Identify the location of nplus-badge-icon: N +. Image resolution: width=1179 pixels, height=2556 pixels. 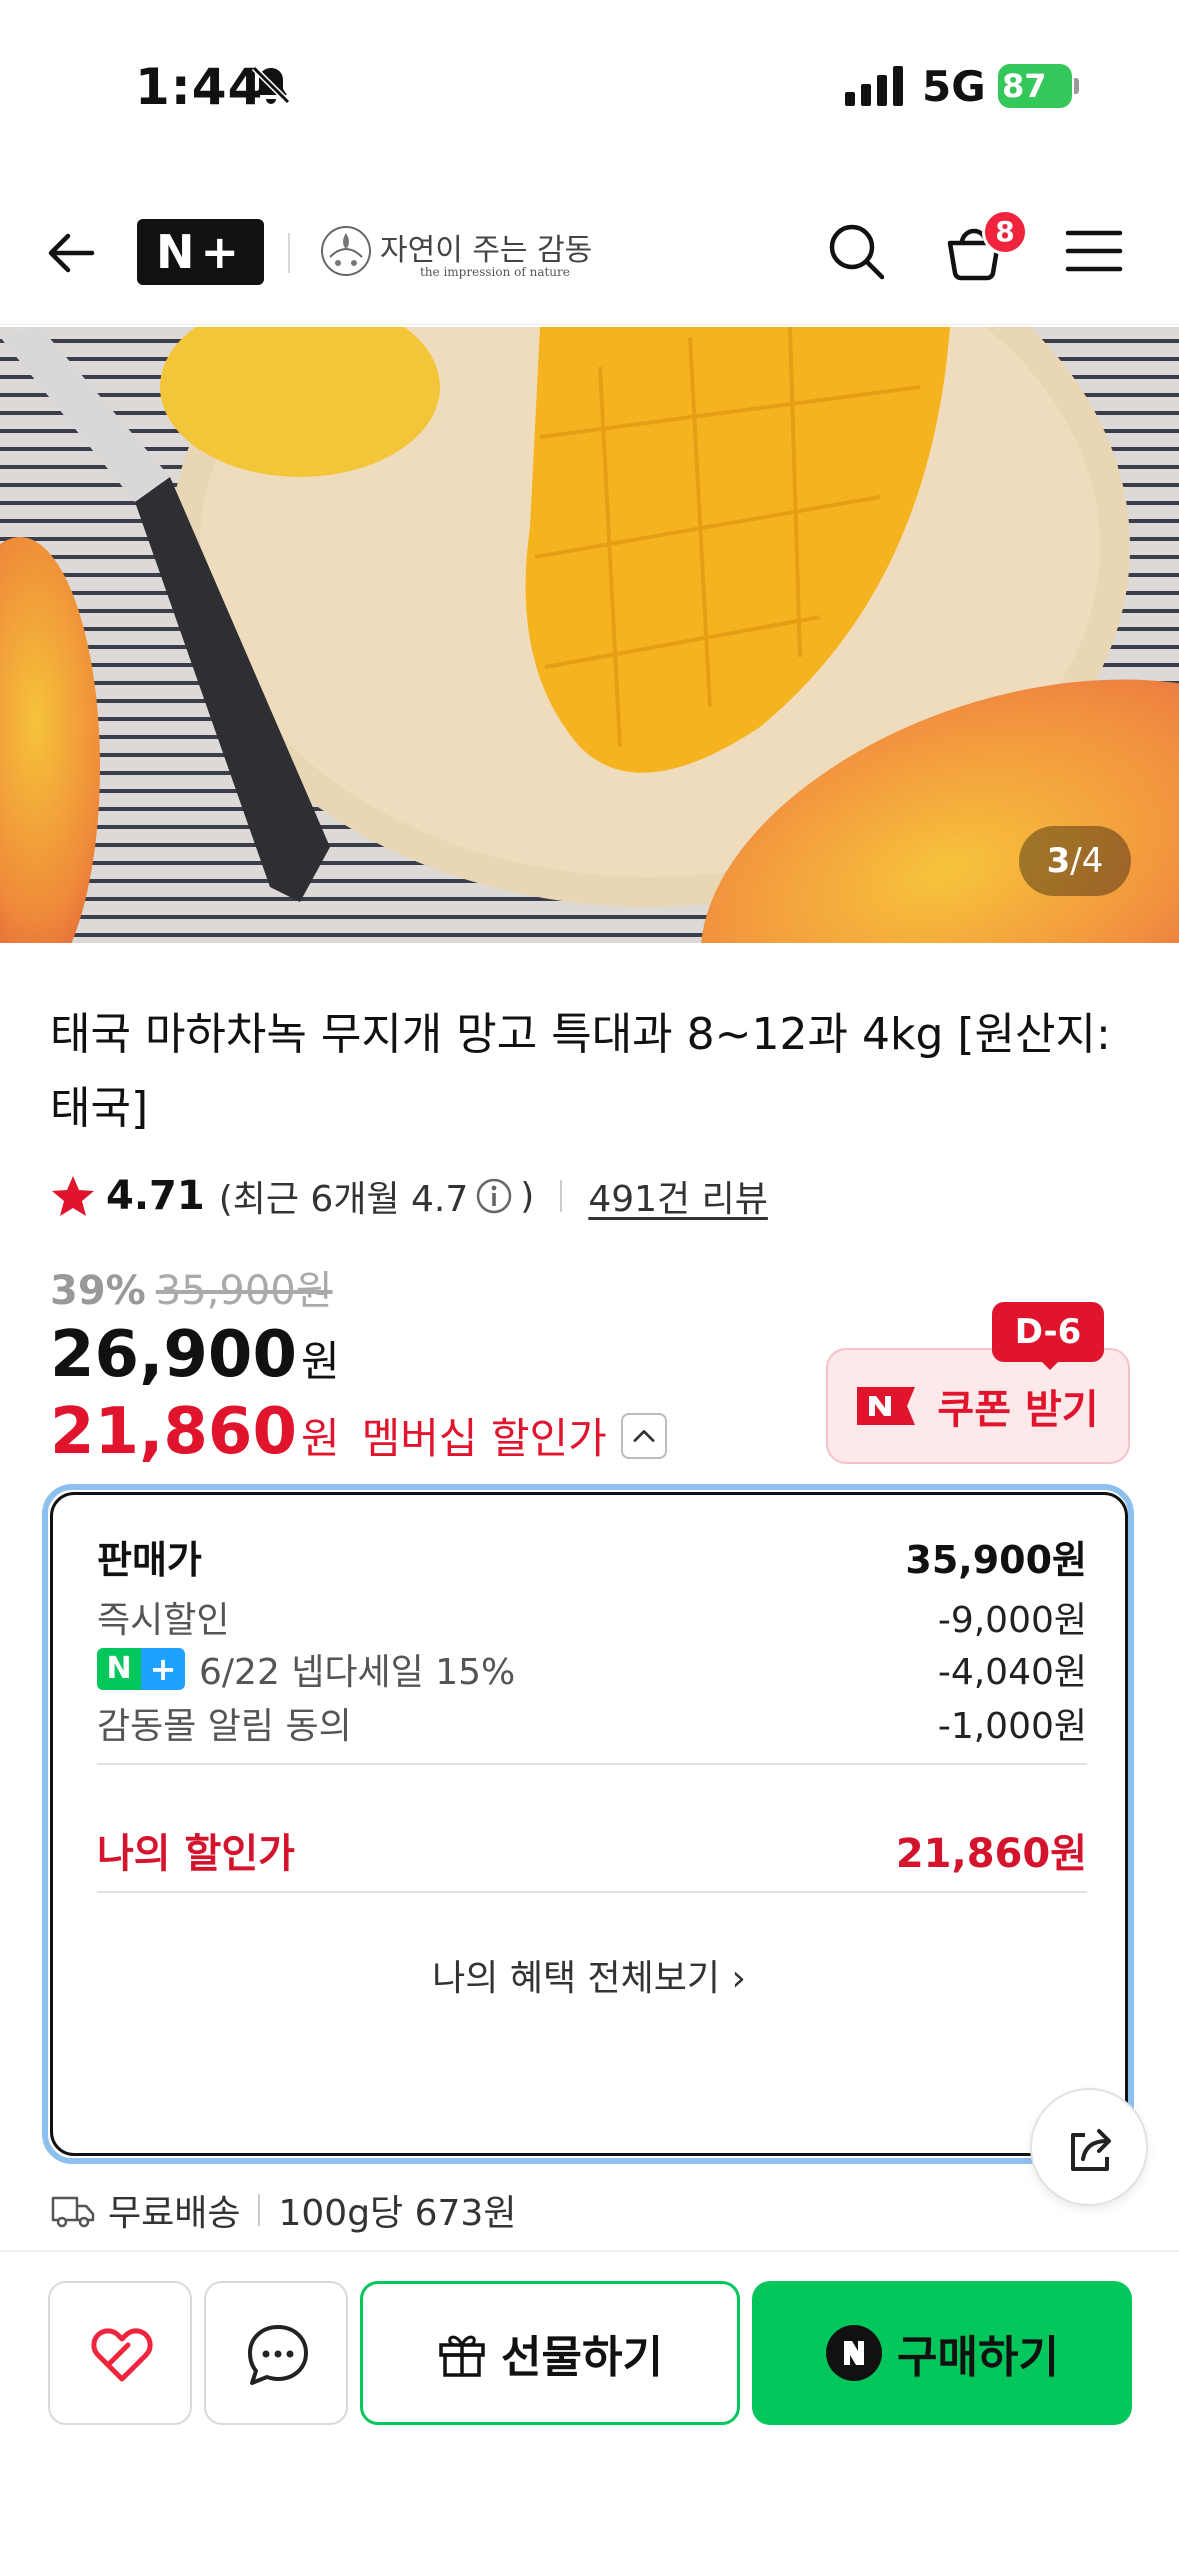
(141, 1669).